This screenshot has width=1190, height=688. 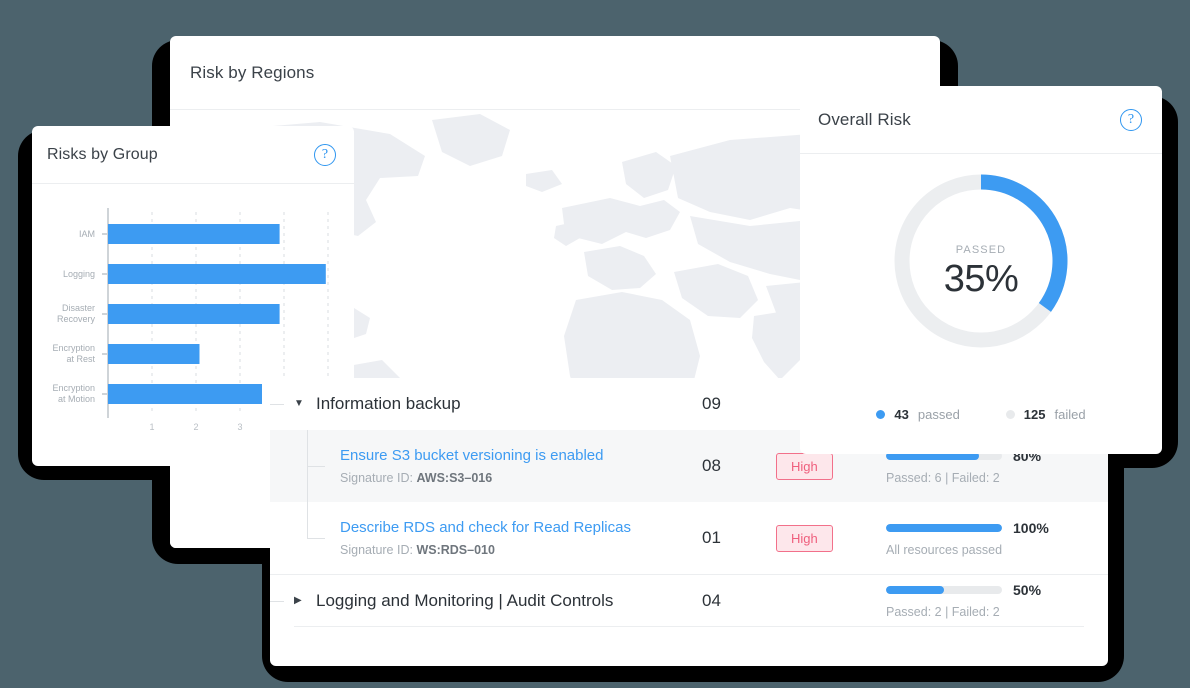 I want to click on bar-encryption-at-motion, so click(x=185, y=394).